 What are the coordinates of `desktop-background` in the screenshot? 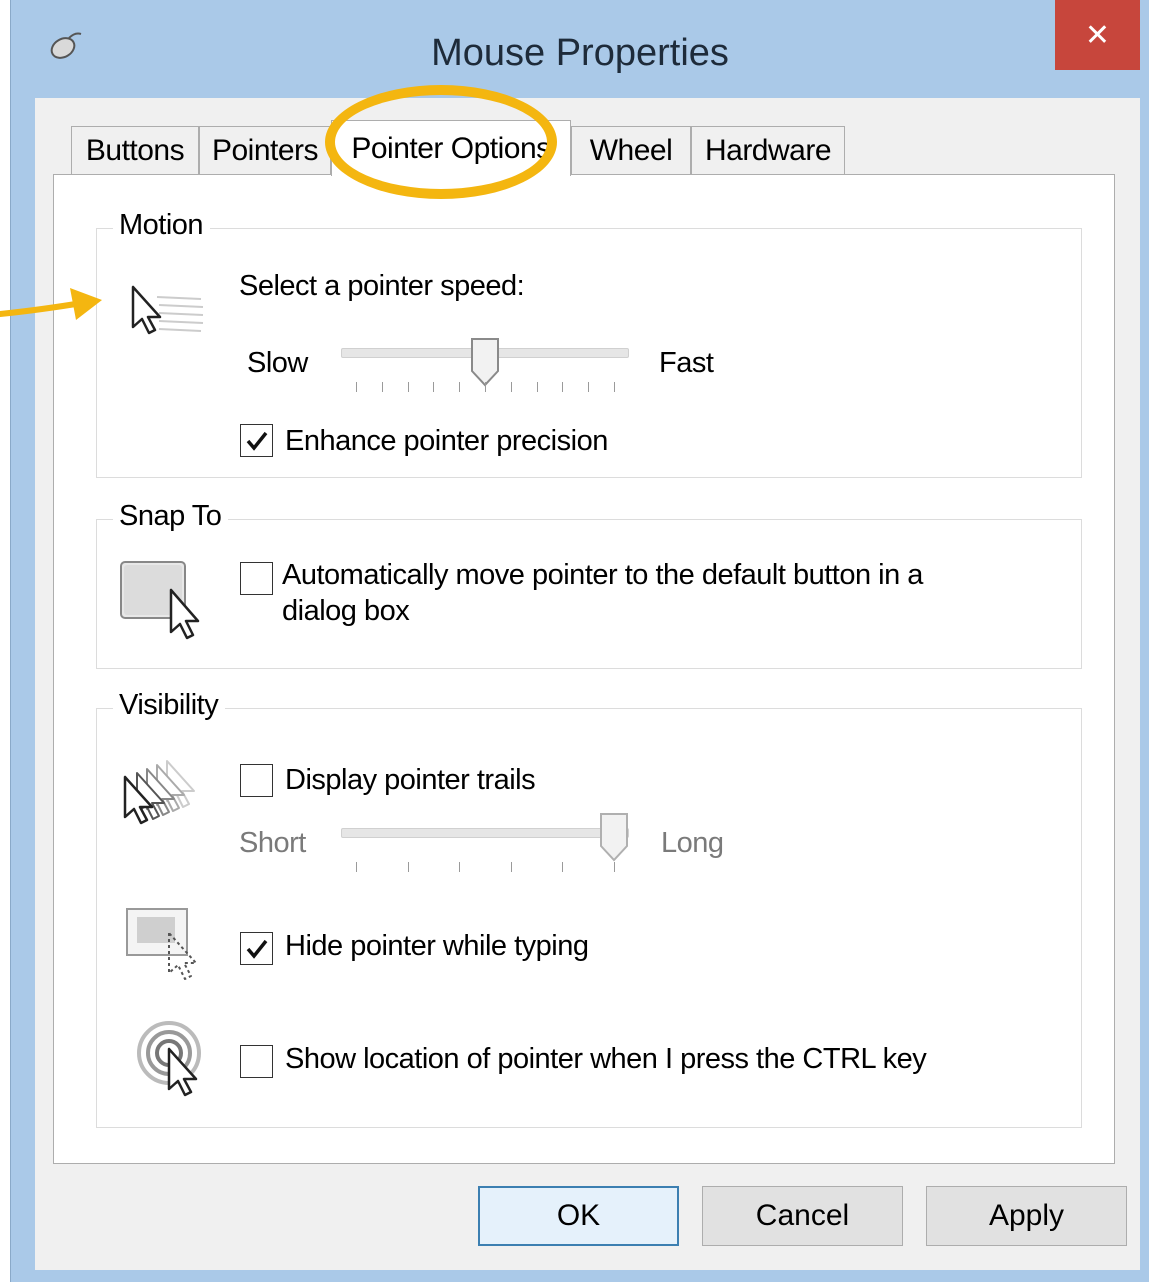 It's located at (5, 641).